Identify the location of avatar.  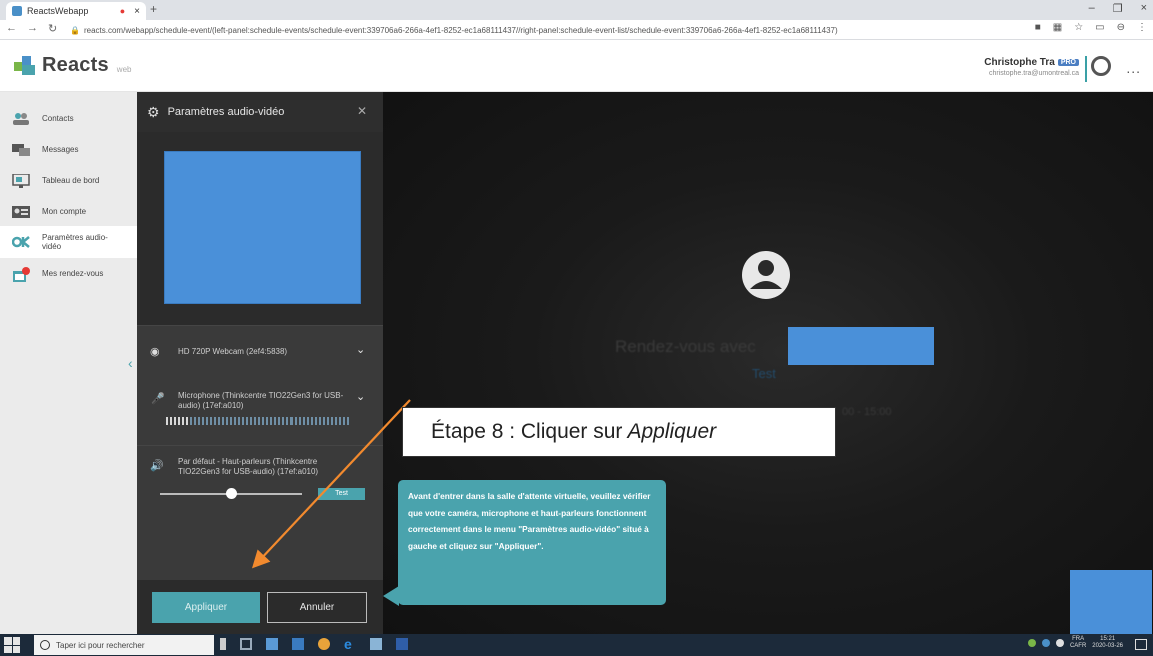
(1098, 69).